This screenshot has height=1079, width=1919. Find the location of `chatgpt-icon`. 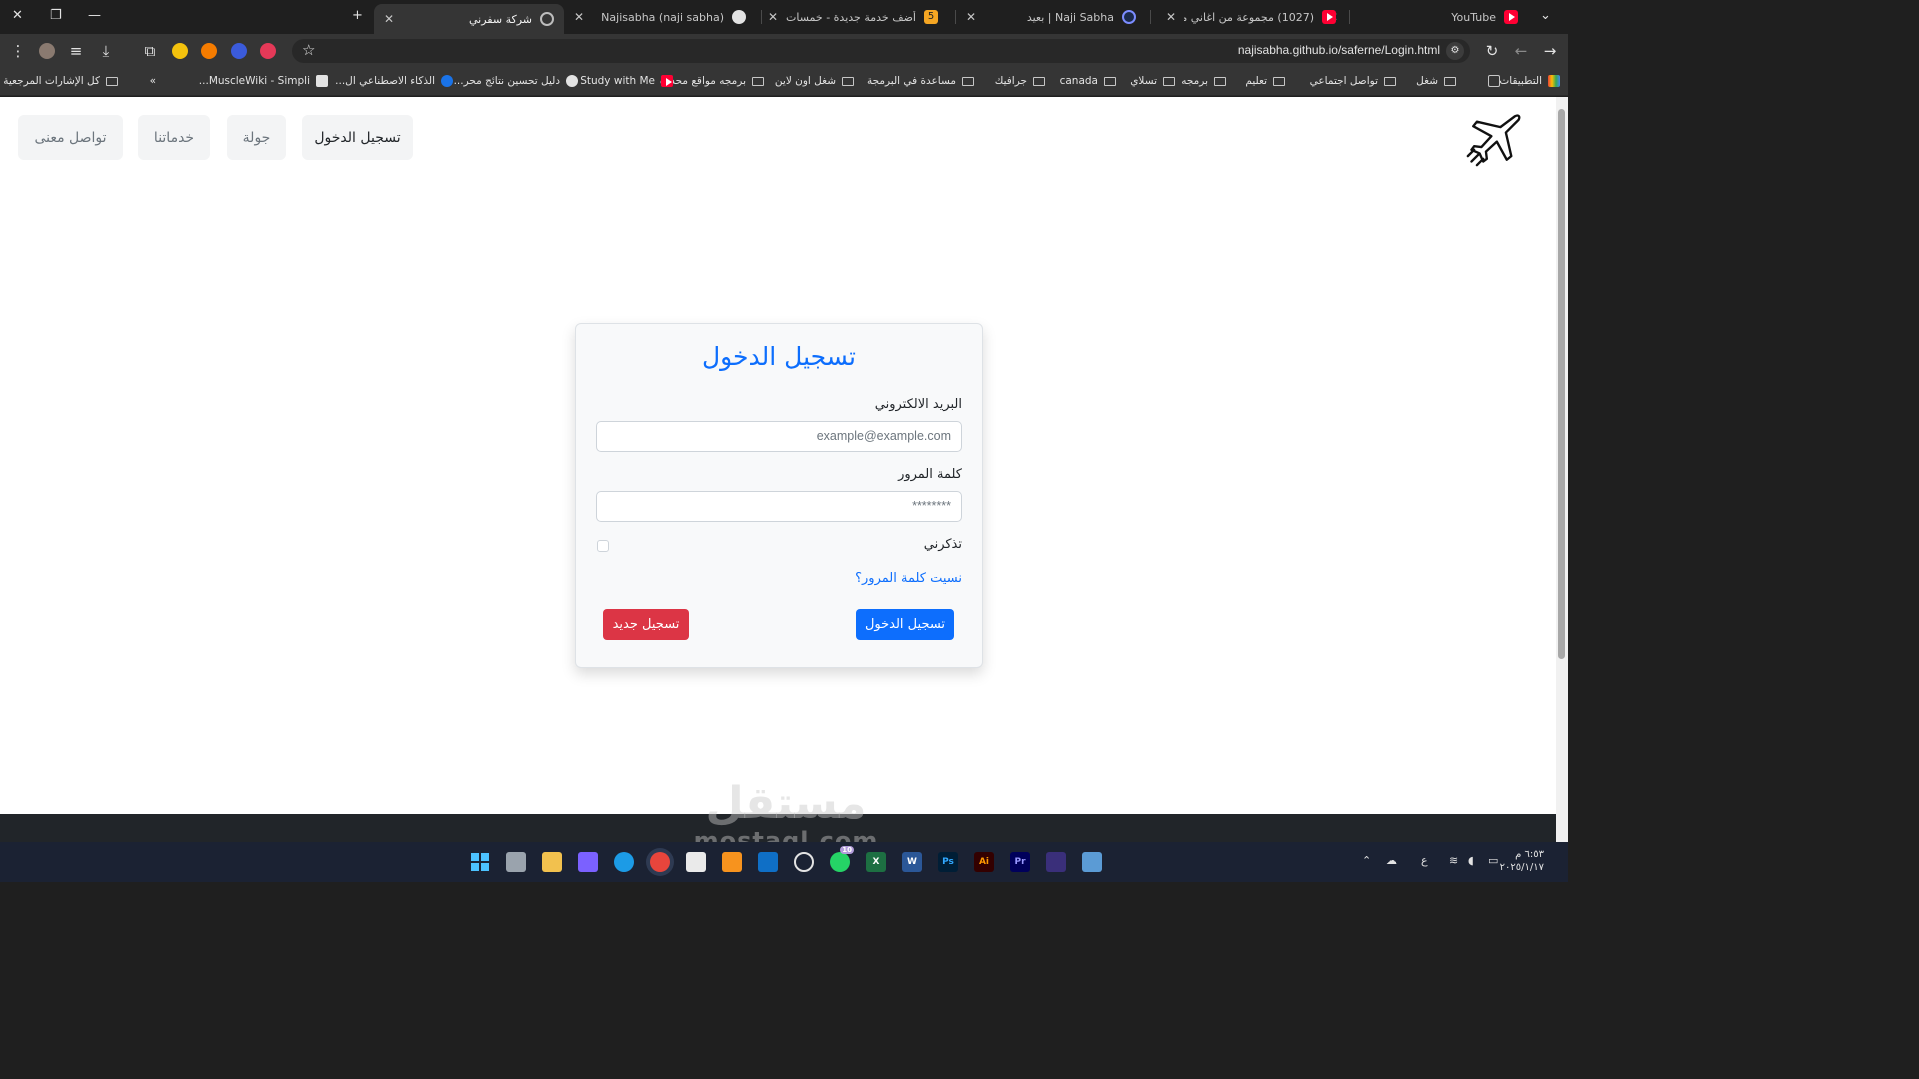

chatgpt-icon is located at coordinates (804, 862).